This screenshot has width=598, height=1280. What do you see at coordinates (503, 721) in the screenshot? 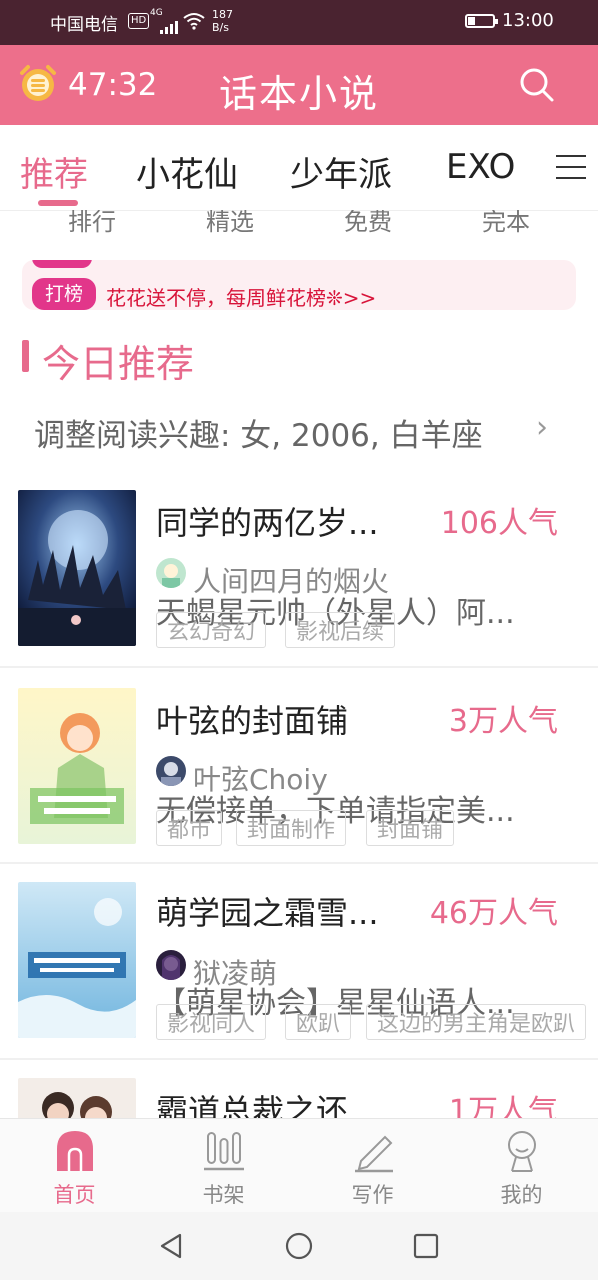
I see `book-popularity: 3万人气` at bounding box center [503, 721].